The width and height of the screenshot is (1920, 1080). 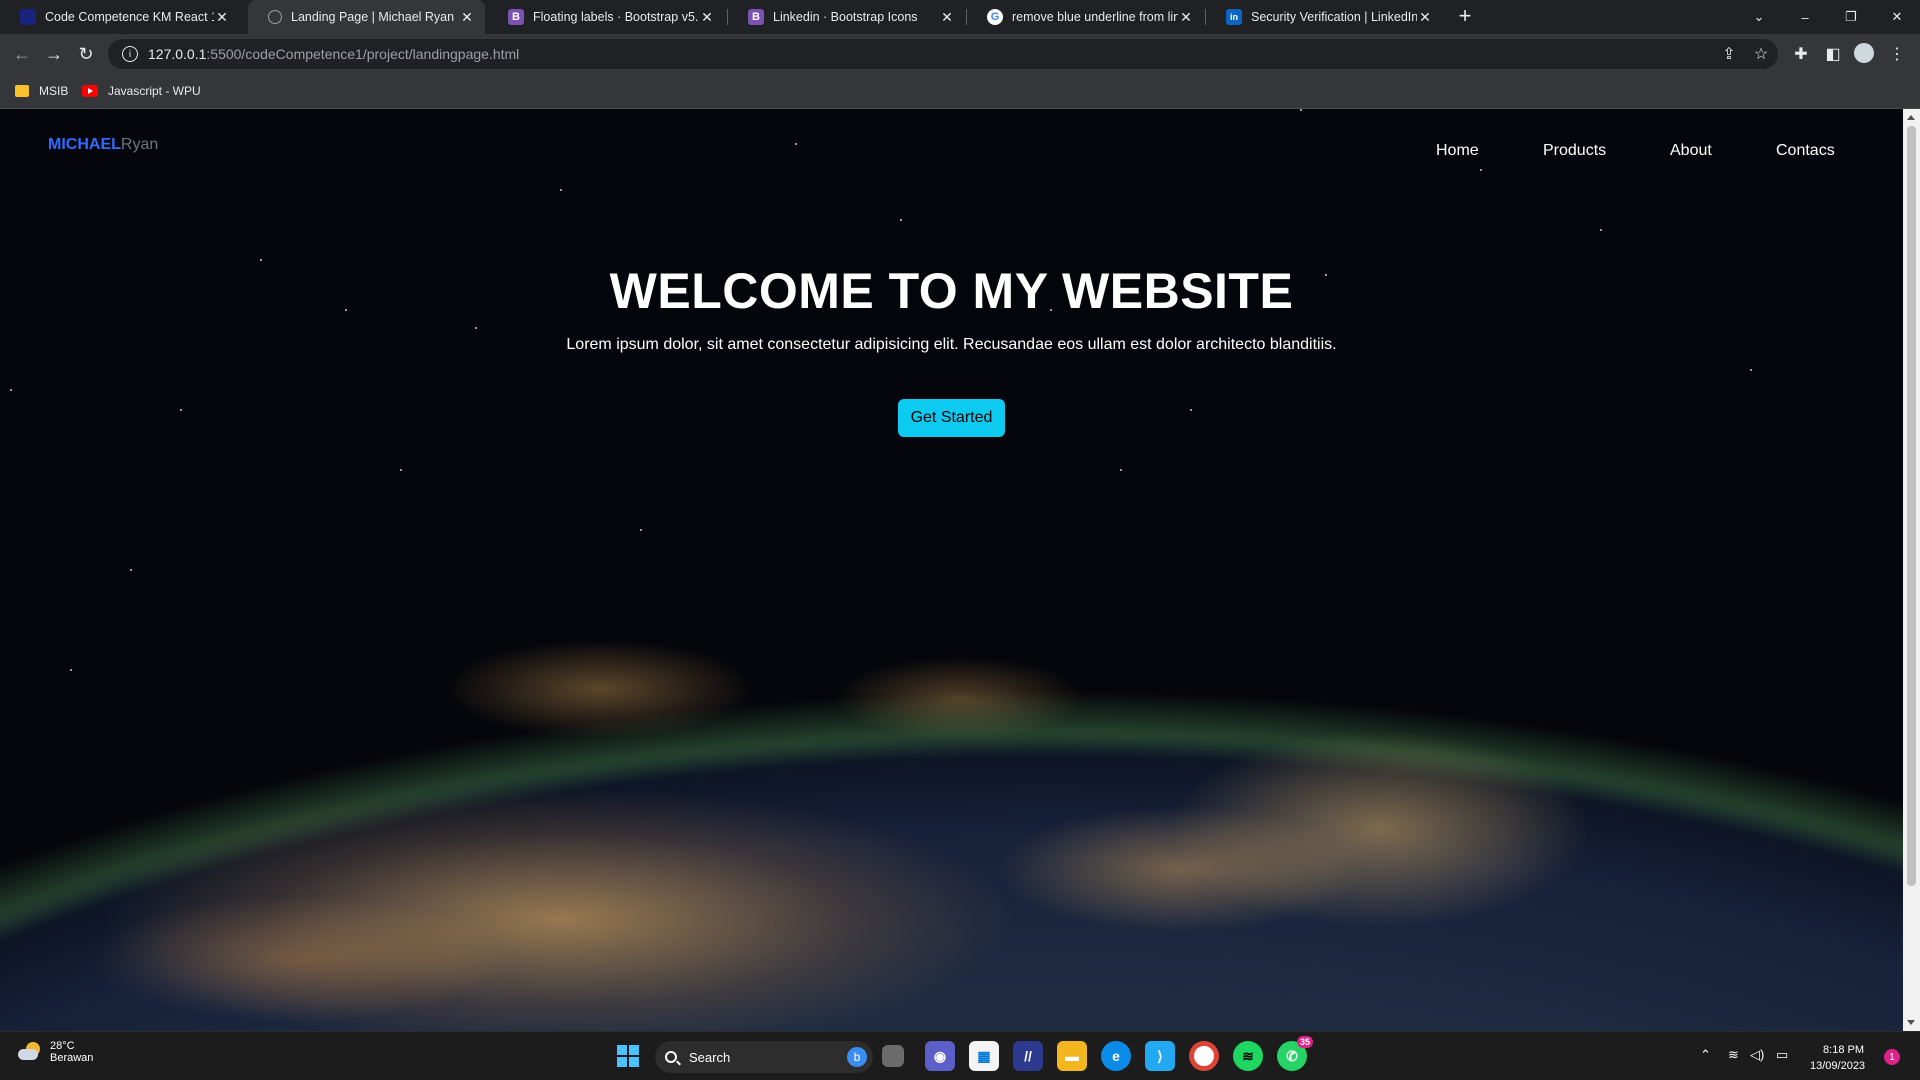 I want to click on bookmark-javascript-wpu: Javascript - WPU, so click(x=141, y=91).